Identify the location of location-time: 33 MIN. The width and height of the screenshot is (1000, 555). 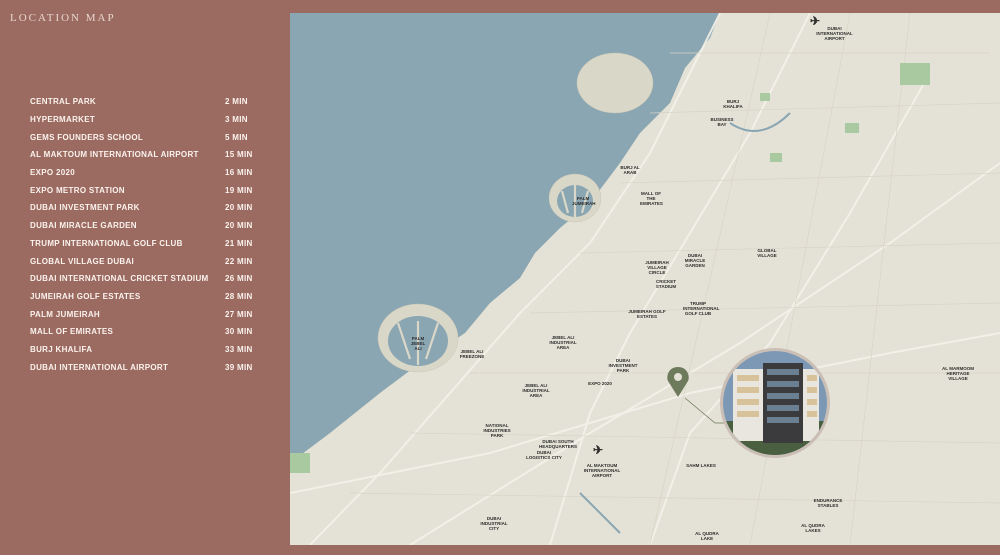
(239, 349).